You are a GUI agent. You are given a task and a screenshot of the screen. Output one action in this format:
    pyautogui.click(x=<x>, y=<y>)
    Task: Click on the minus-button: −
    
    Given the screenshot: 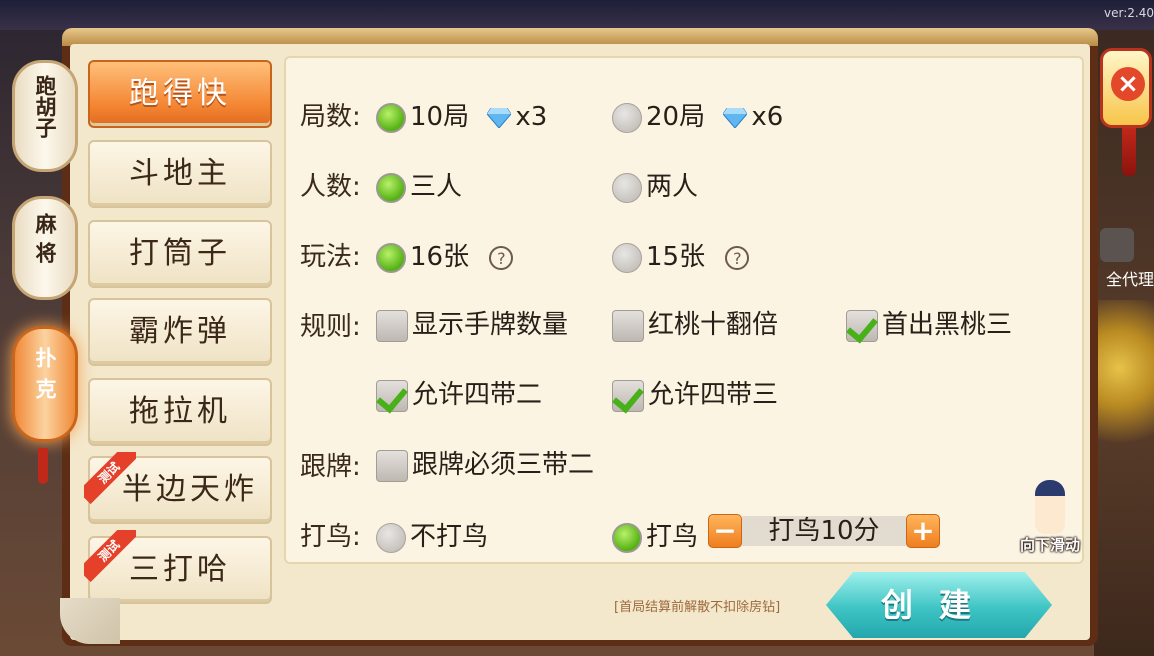 What is the action you would take?
    pyautogui.click(x=725, y=531)
    